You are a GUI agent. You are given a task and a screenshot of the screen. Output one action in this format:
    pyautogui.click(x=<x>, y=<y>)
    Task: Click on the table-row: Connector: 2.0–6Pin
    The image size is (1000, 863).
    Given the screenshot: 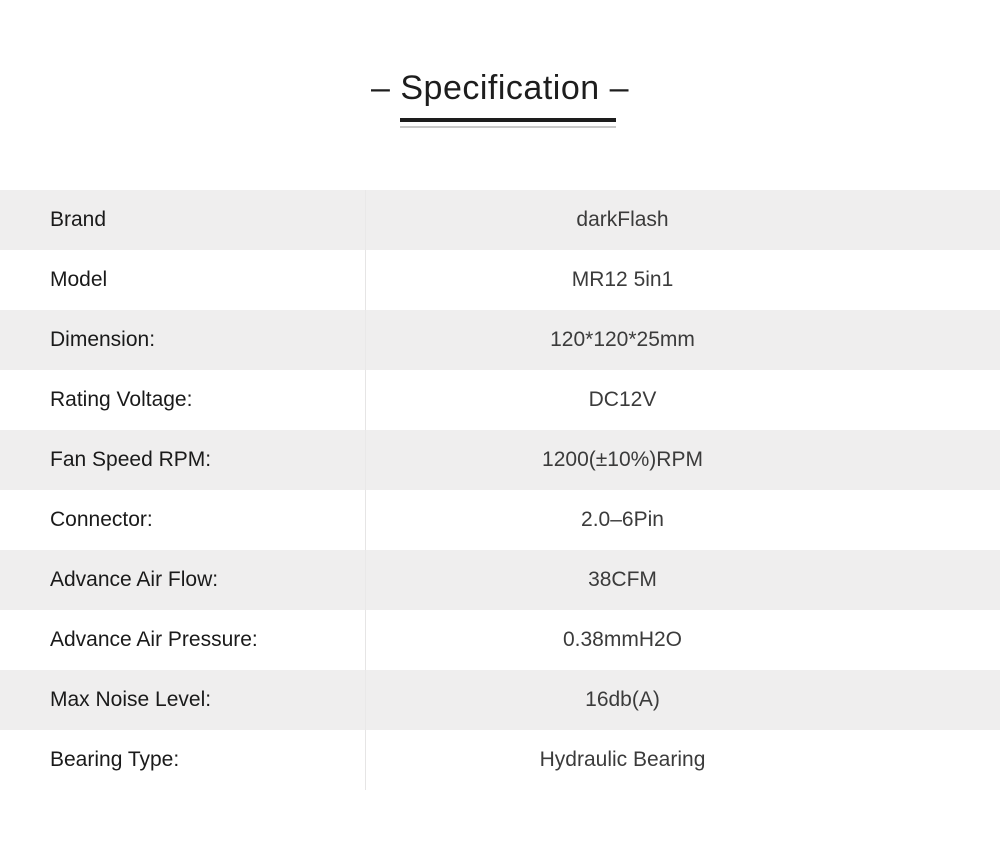 What is the action you would take?
    pyautogui.click(x=500, y=520)
    